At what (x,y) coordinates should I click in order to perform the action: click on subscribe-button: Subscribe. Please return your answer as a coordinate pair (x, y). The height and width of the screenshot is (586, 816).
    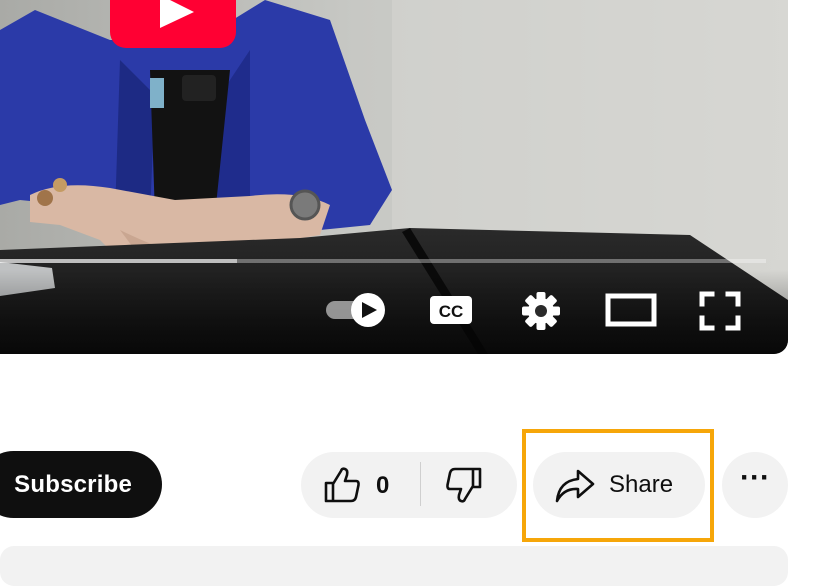
    Looking at the image, I should click on (81, 484).